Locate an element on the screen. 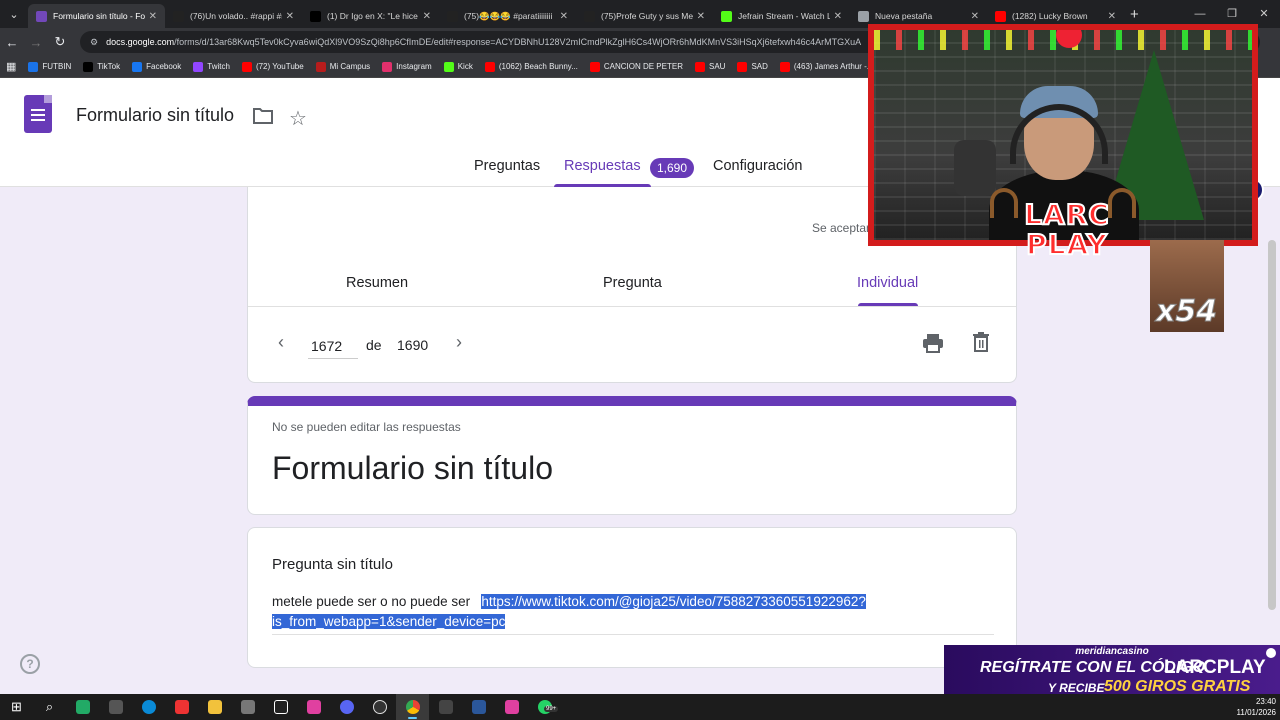 The image size is (1280, 720). delete-icon is located at coordinates (981, 344).